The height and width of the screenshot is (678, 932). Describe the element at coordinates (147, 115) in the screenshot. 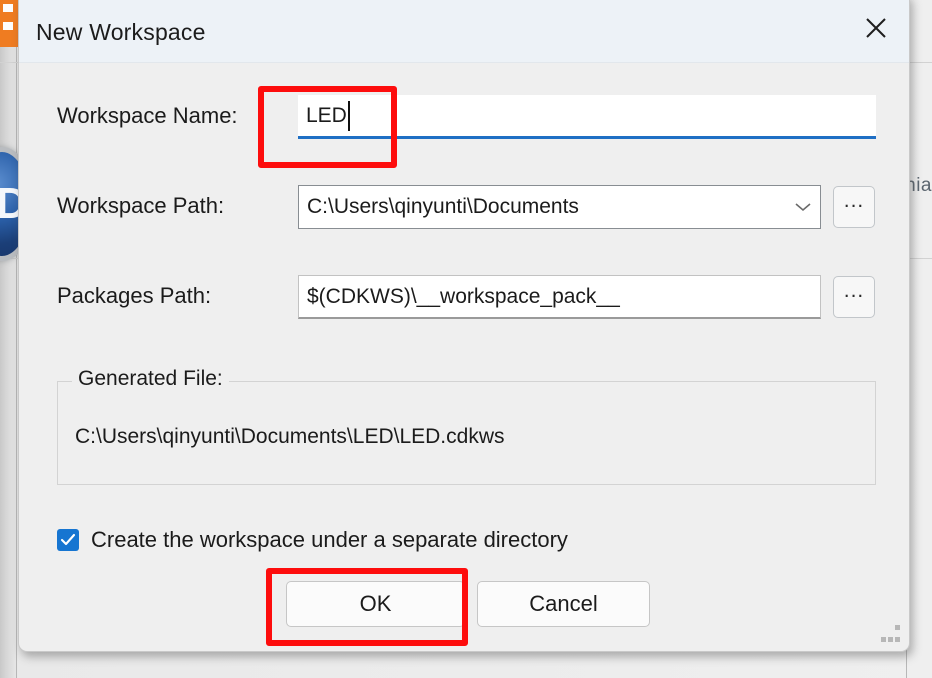

I see `workspace-name-label: Workspace Name:` at that location.